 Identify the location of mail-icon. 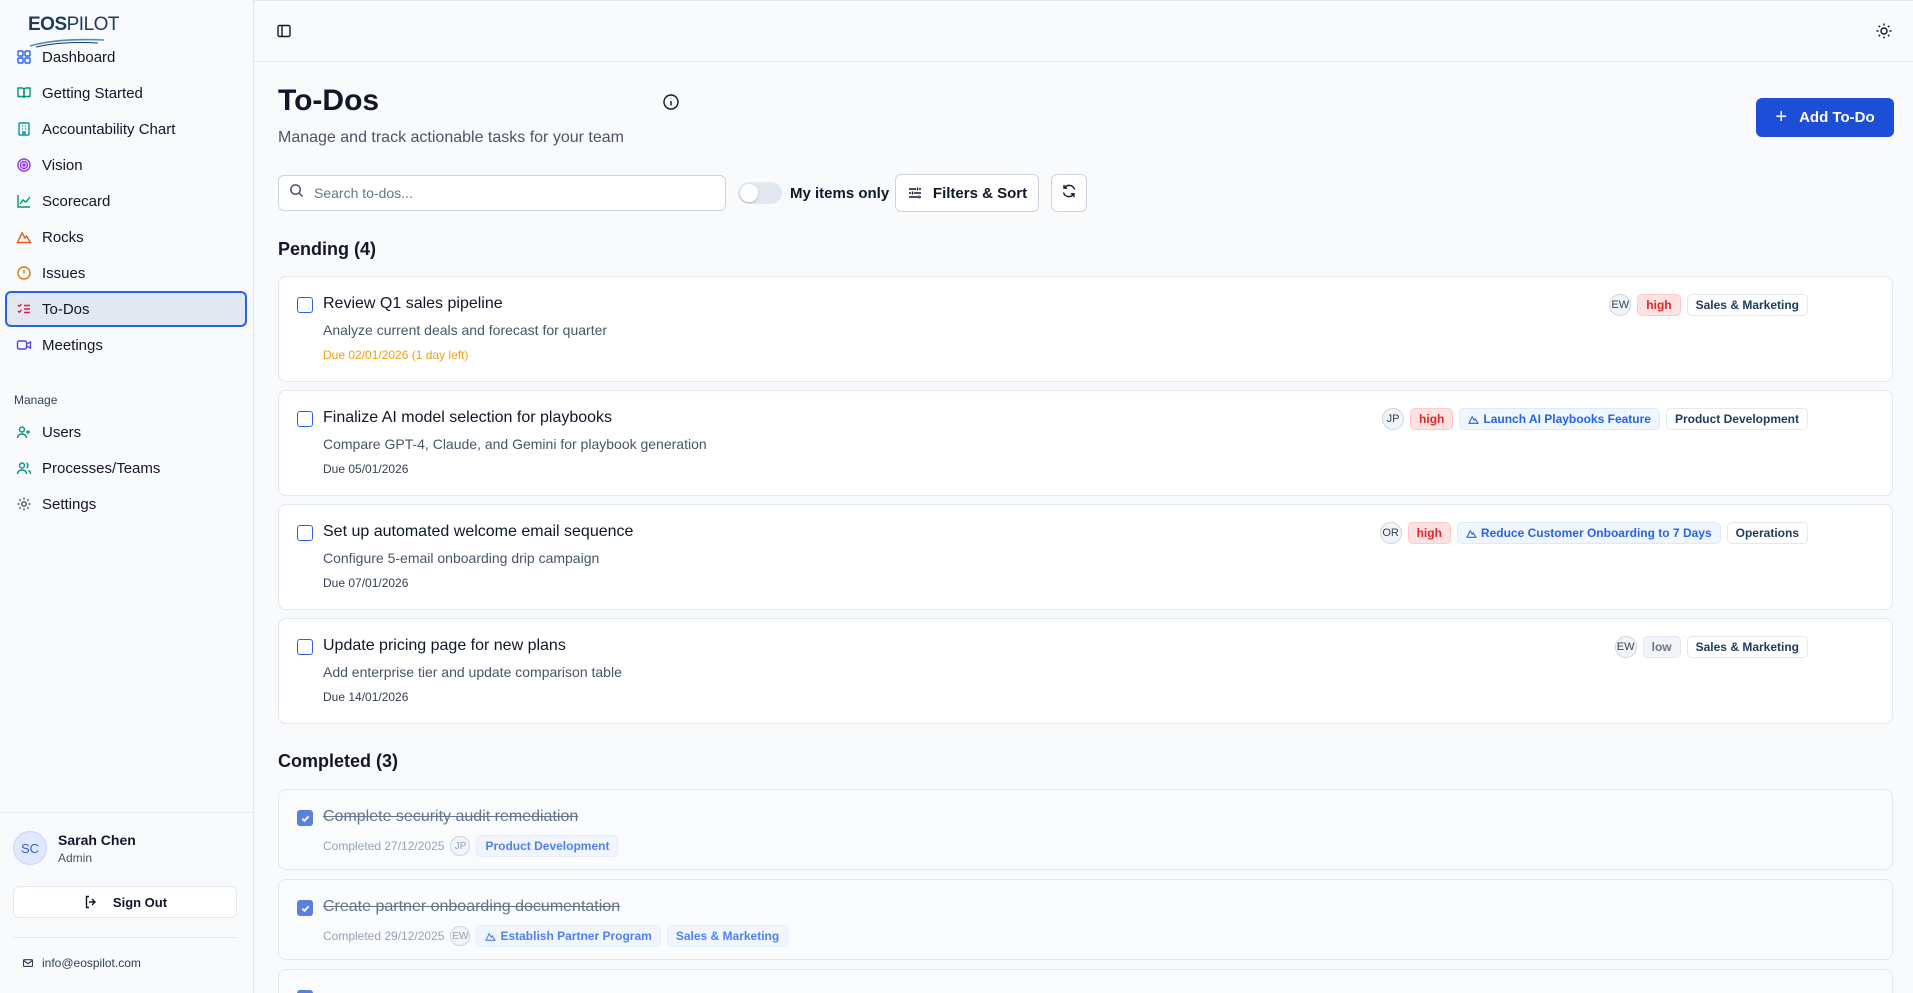
(28, 963).